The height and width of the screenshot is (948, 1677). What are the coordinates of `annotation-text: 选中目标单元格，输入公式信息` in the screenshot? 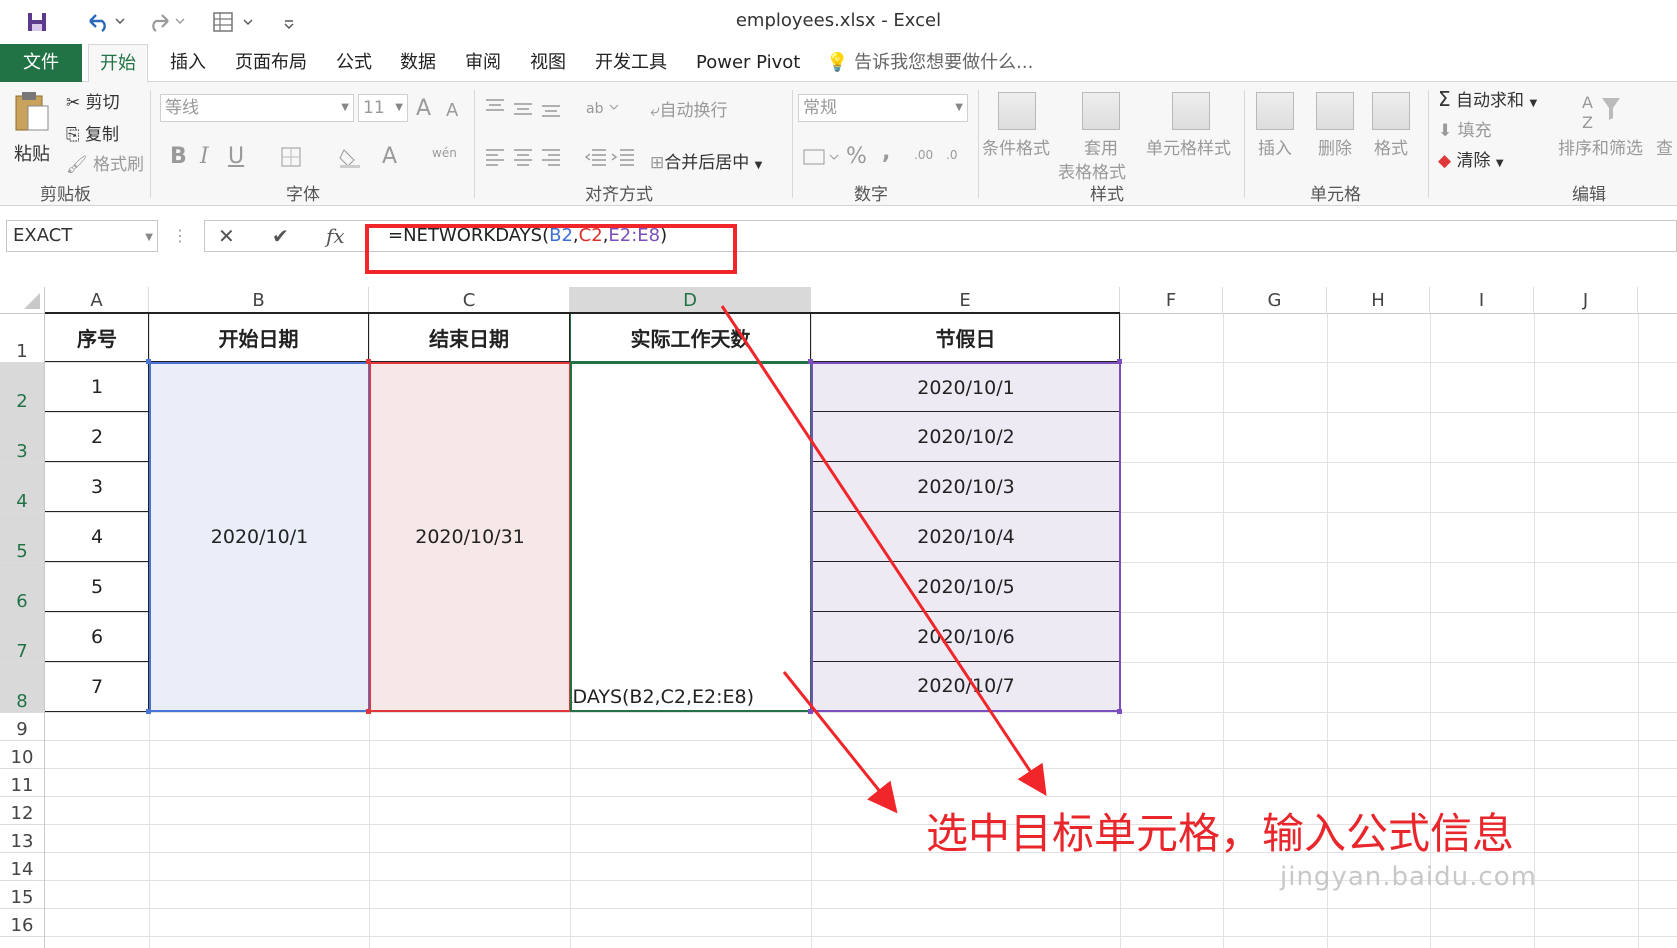 It's located at (1220, 833).